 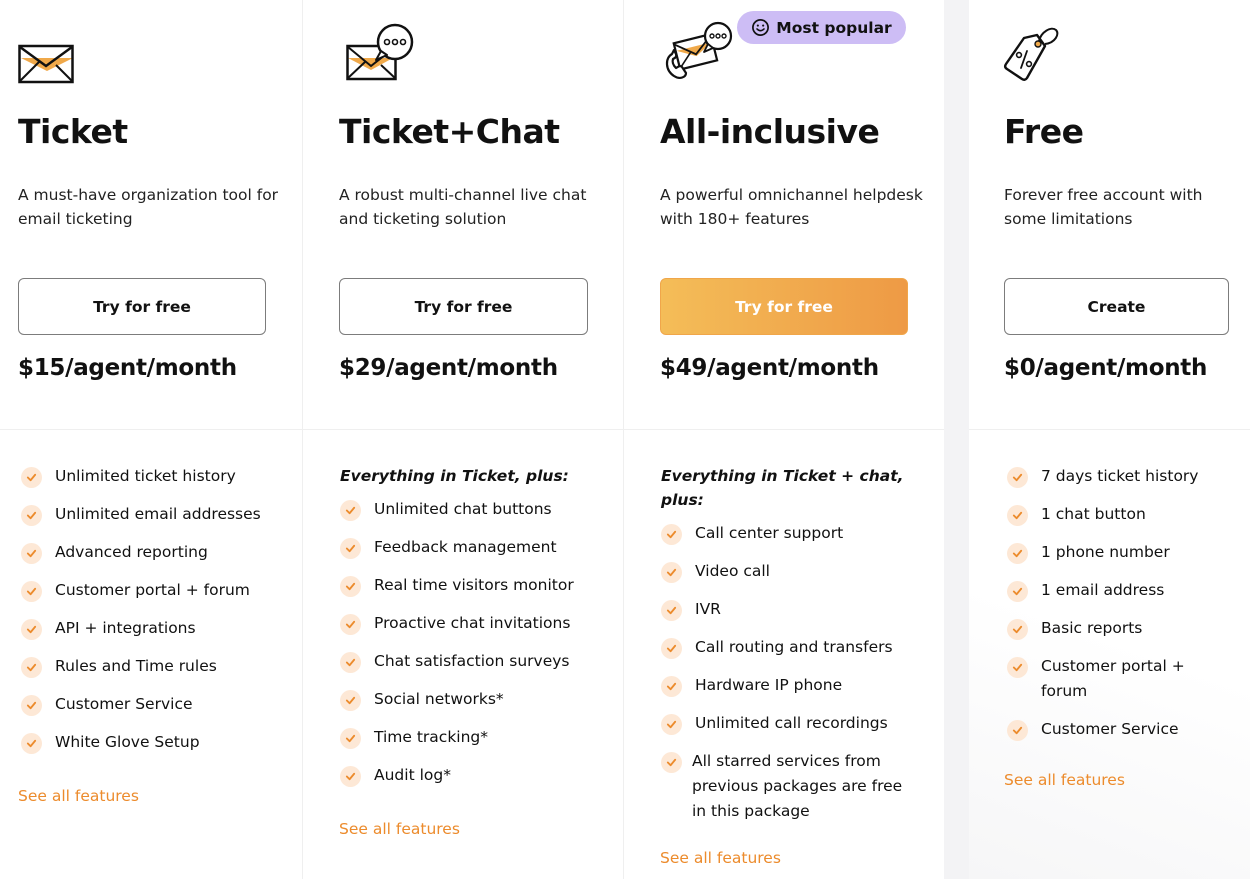 I want to click on feature-item: Chat satisfaction surveys, so click(x=480, y=661).